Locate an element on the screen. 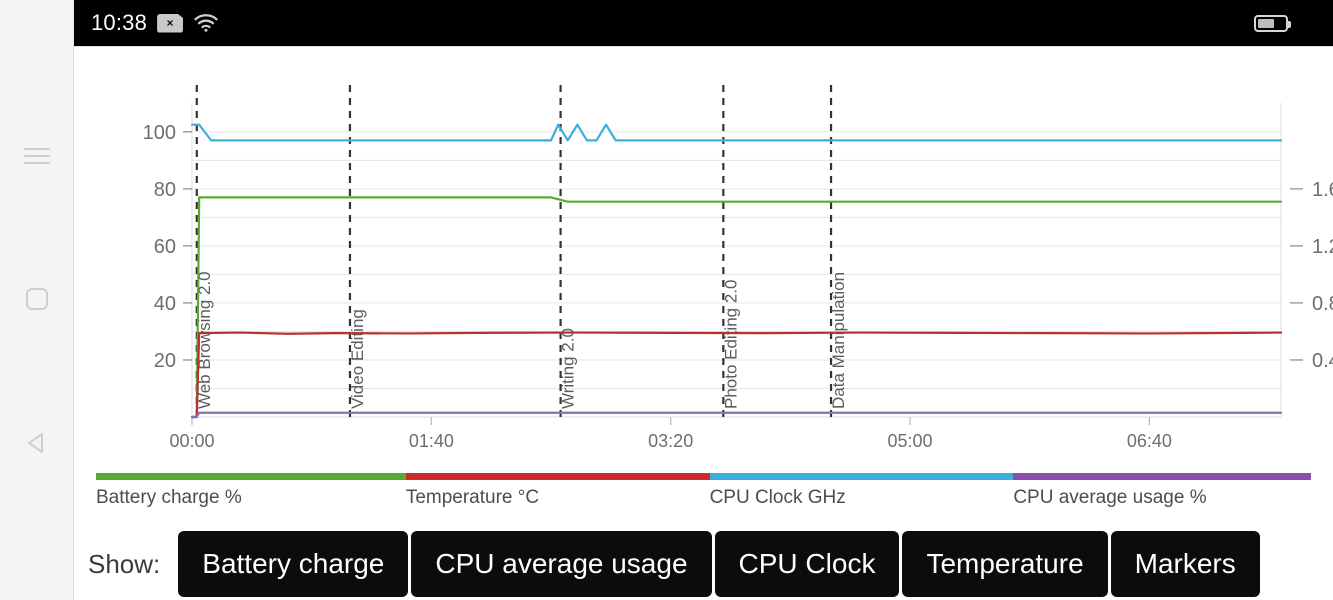  recents-button is located at coordinates (37, 156).